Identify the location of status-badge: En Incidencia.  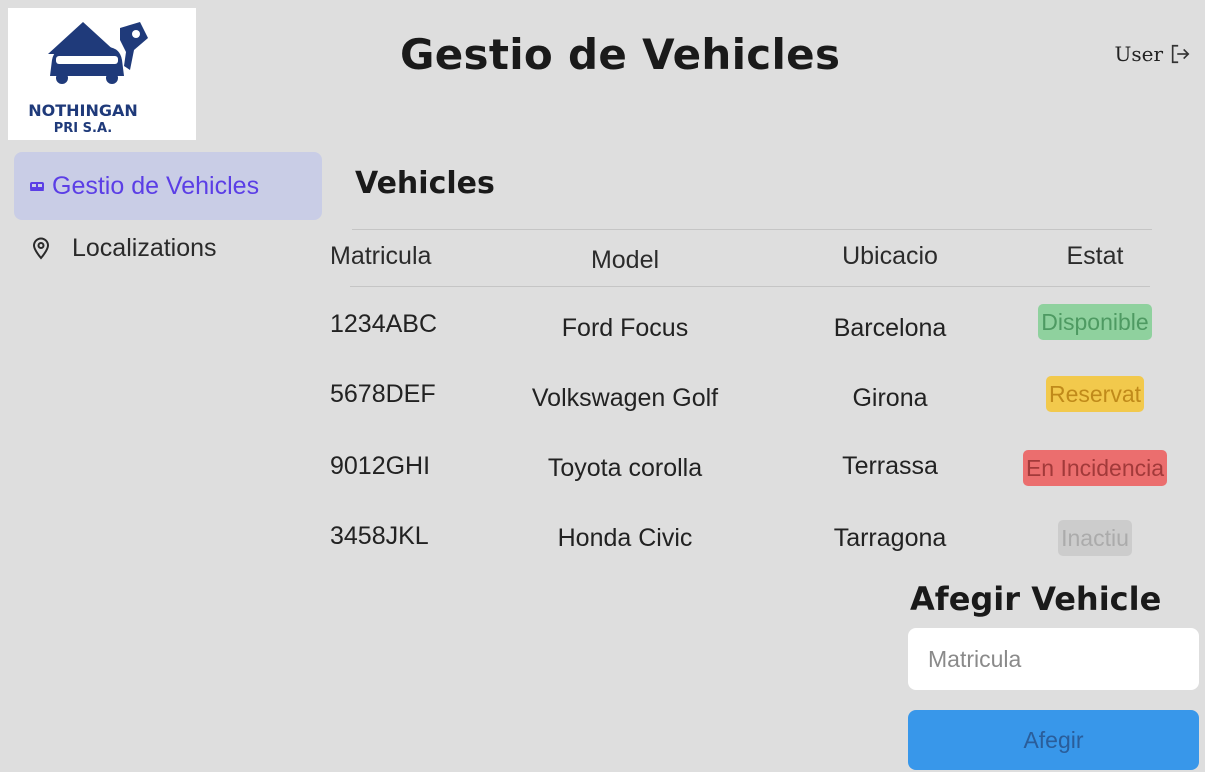
(1095, 468).